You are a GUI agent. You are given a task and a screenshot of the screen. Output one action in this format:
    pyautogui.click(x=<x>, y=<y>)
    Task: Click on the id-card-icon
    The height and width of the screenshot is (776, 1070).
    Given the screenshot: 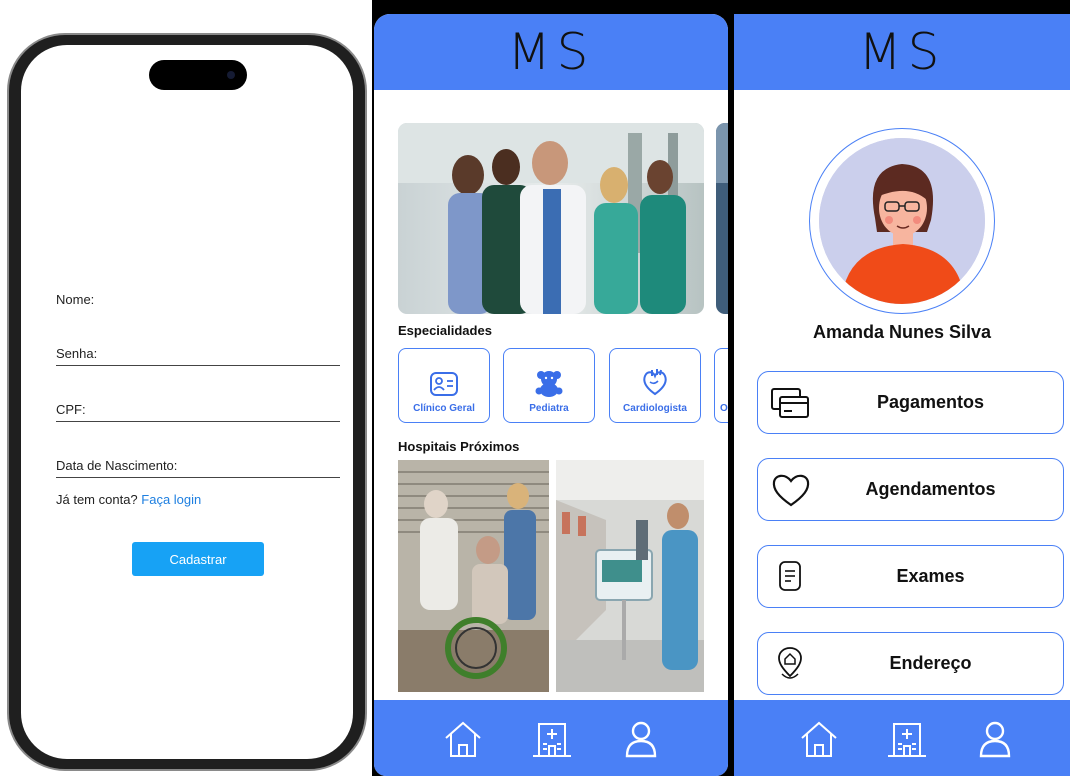 What is the action you would take?
    pyautogui.click(x=444, y=384)
    